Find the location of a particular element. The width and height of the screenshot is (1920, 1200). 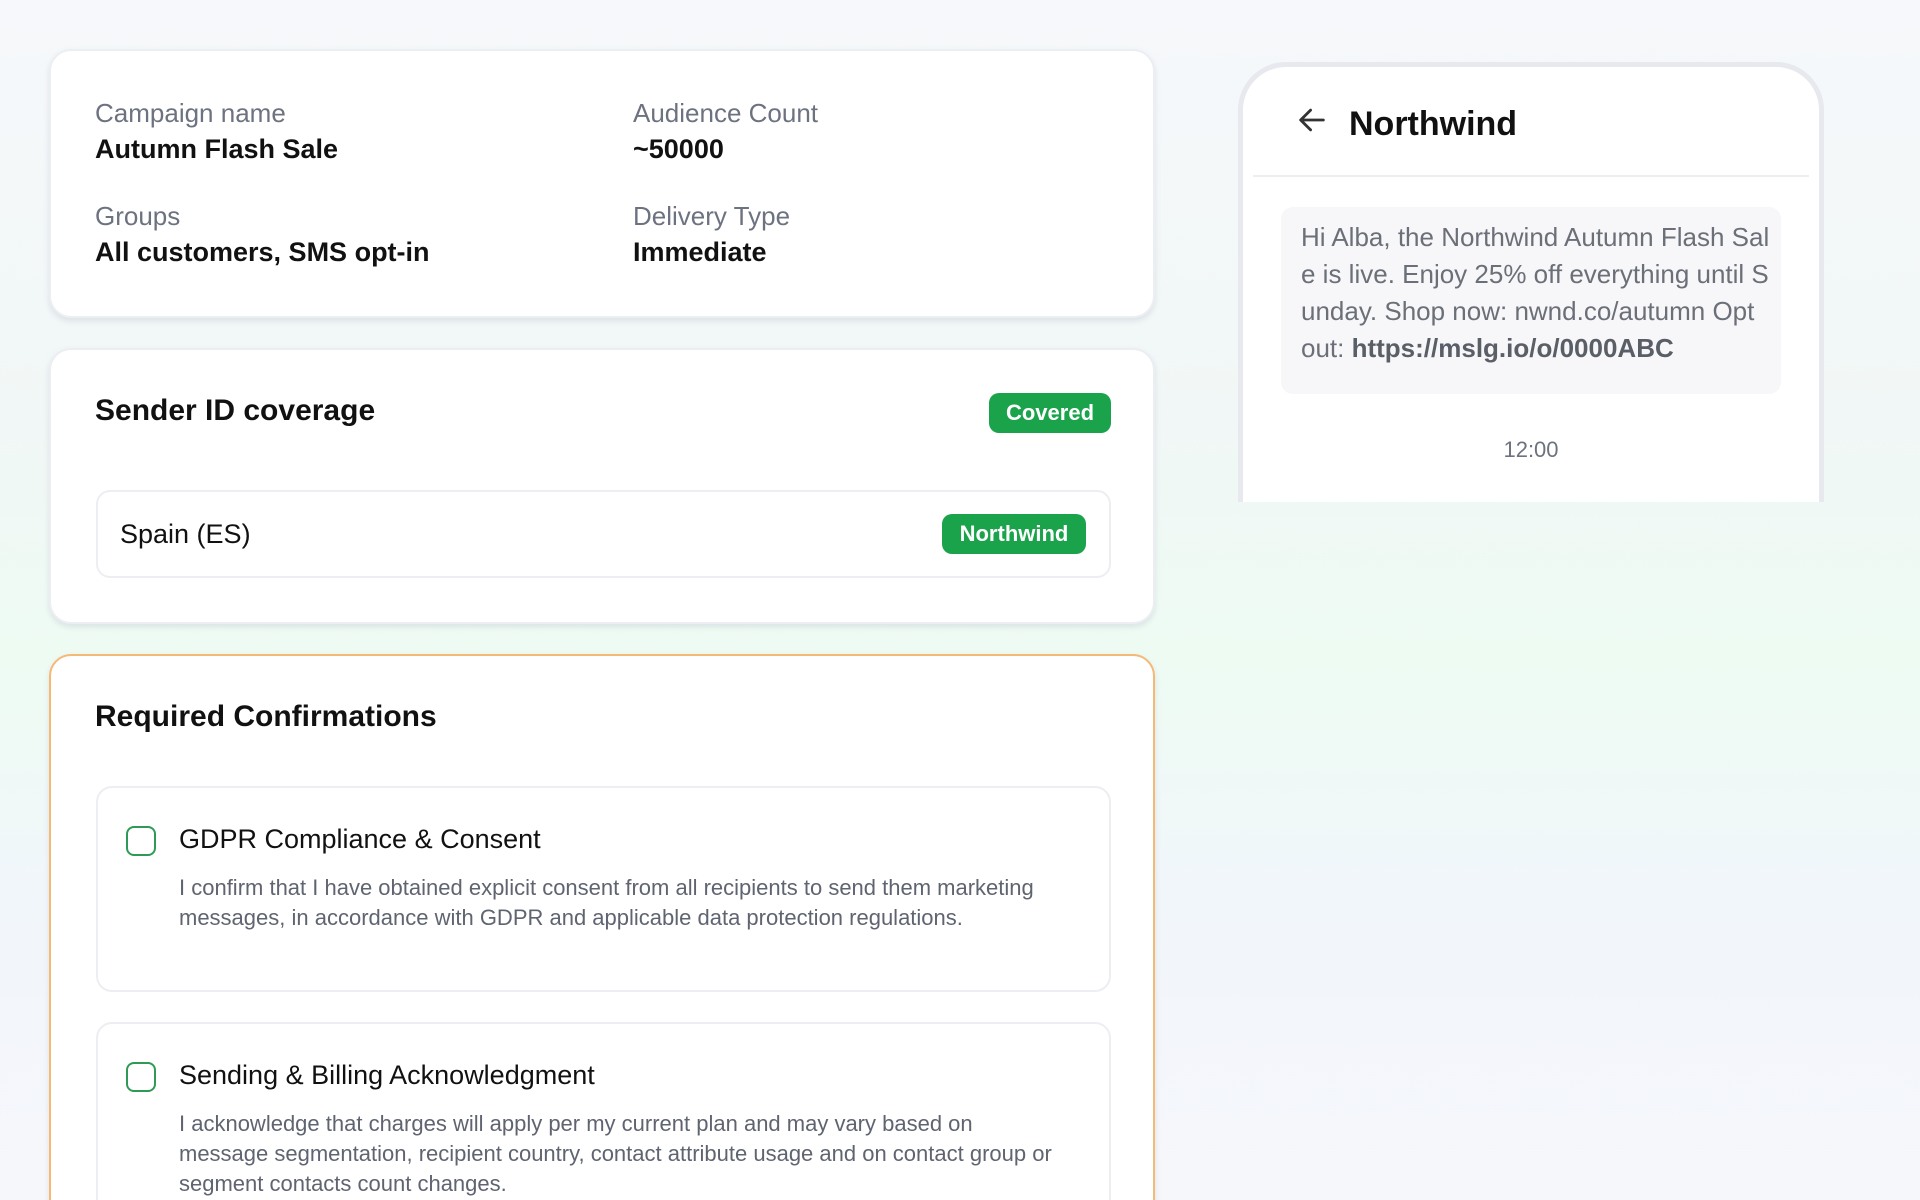

arrow-left-icon is located at coordinates (1312, 120).